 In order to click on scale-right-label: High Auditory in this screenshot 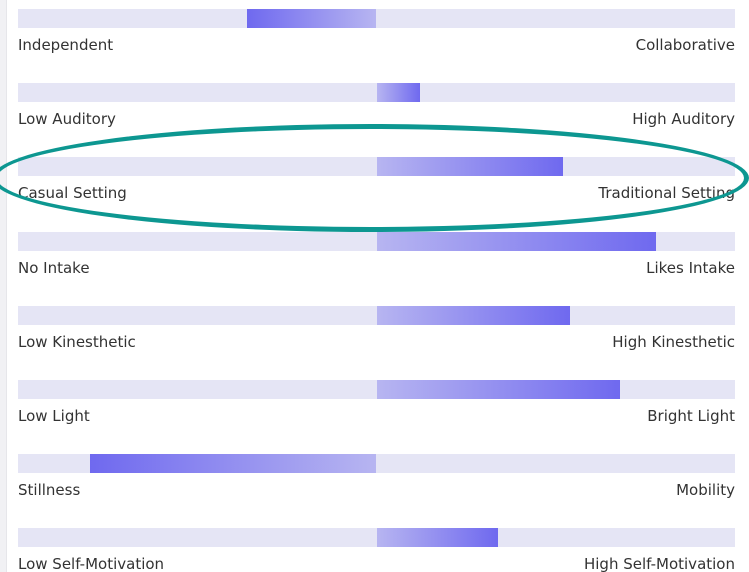, I will do `click(683, 119)`.